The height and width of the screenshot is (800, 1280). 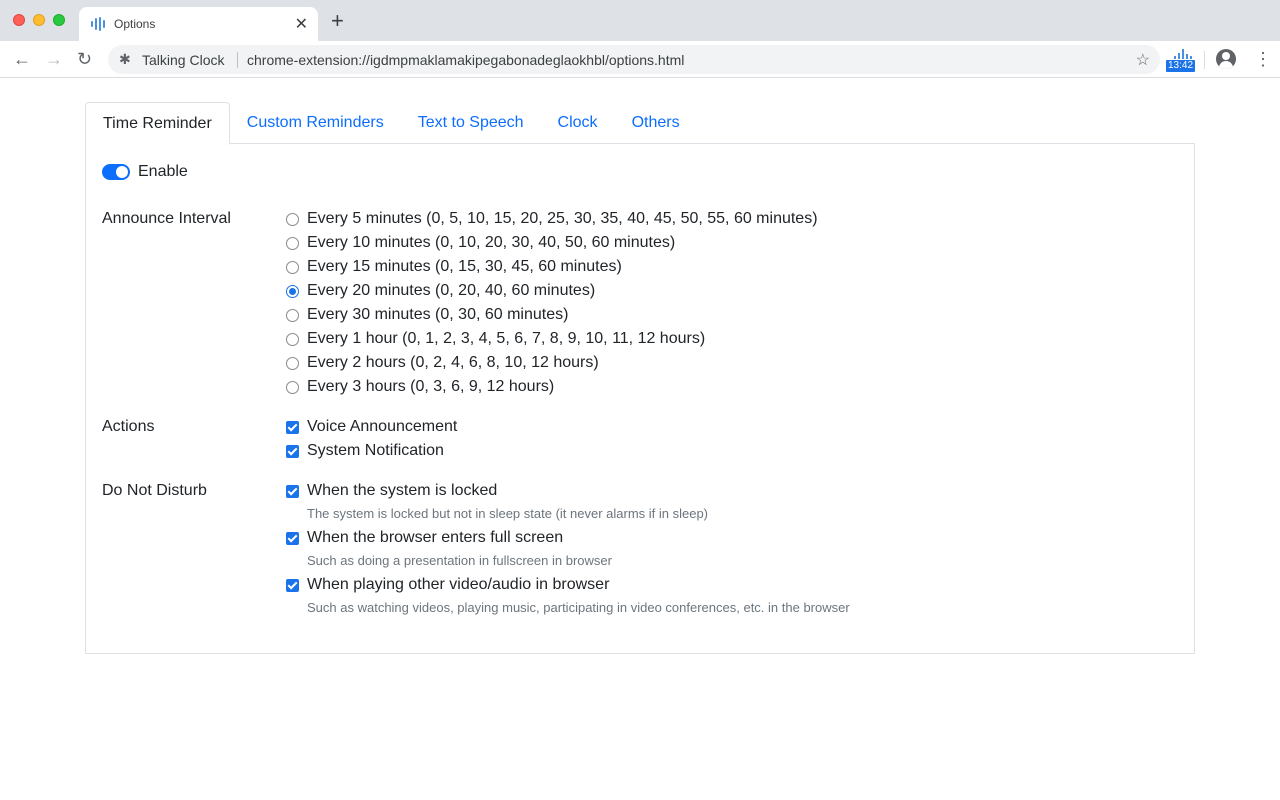 I want to click on interval-option: Every 20 minutes (0, 20, 40, 60 minutes), so click(x=440, y=291).